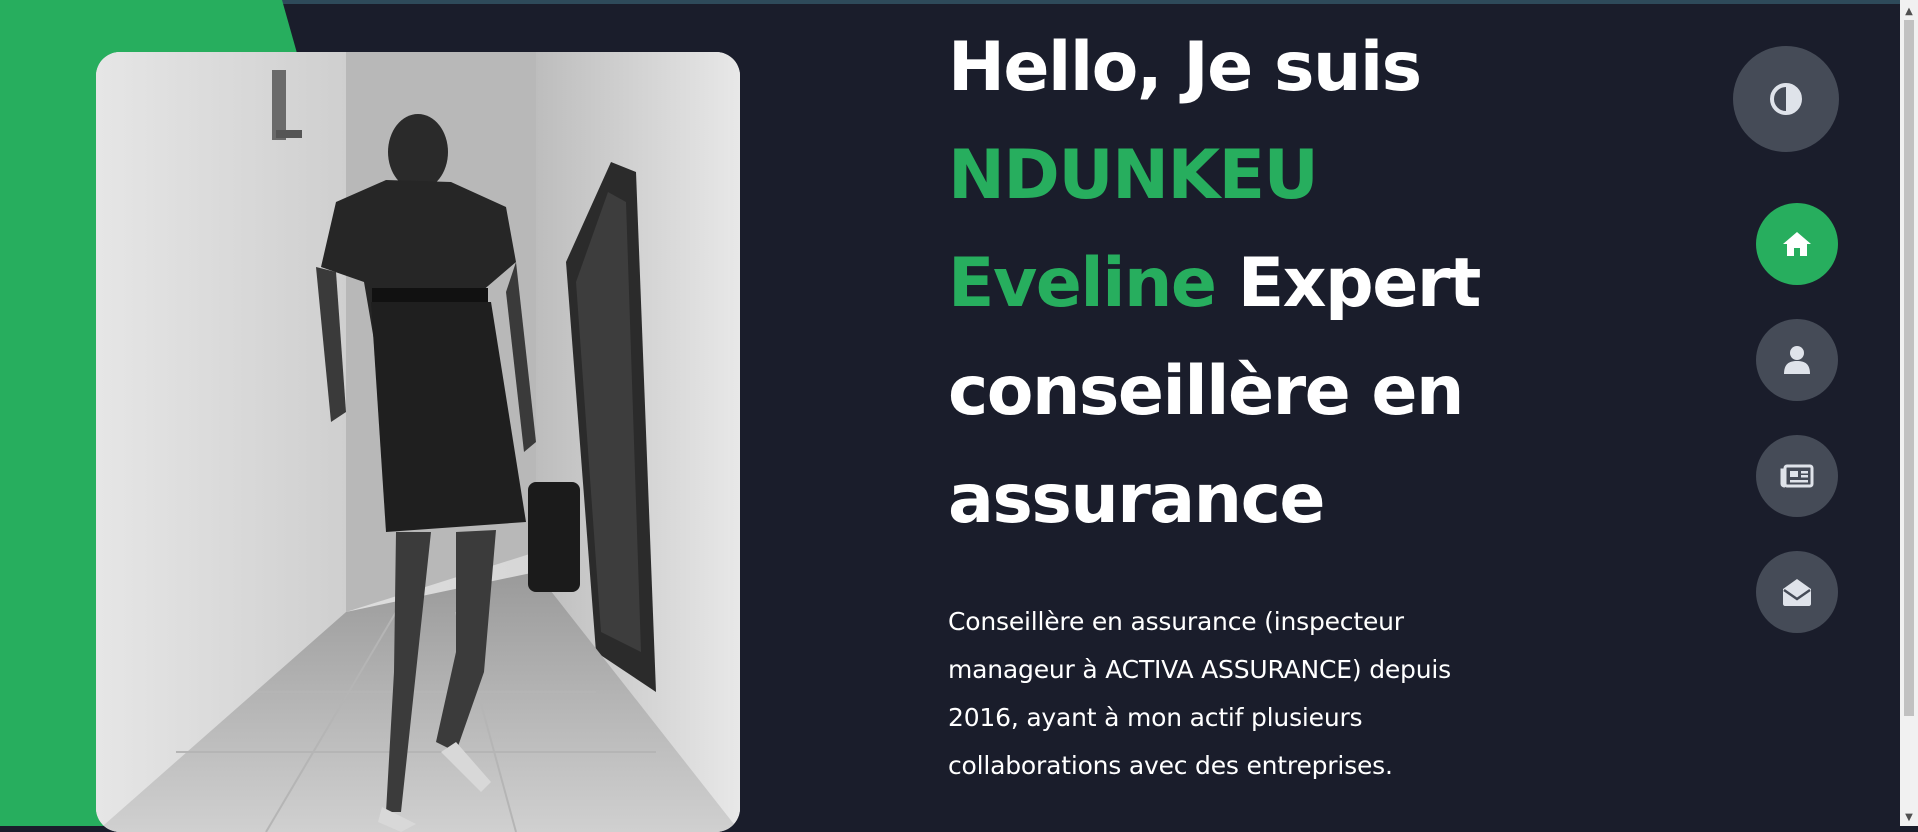 The image size is (1918, 832). I want to click on hero-first-name: NDUNKEU, so click(1133, 175).